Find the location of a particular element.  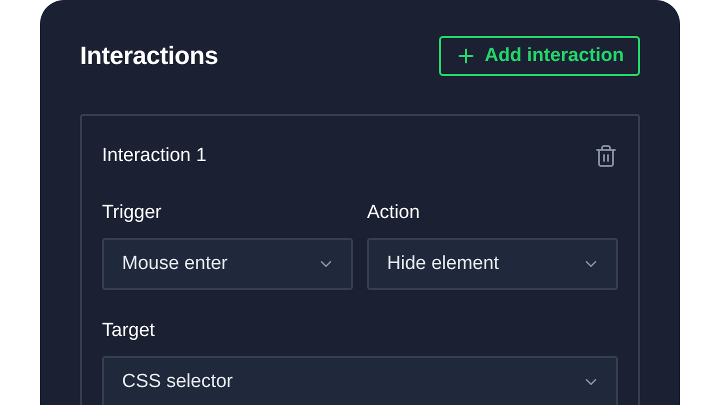

interaction-title: Interaction 1 is located at coordinates (154, 156).